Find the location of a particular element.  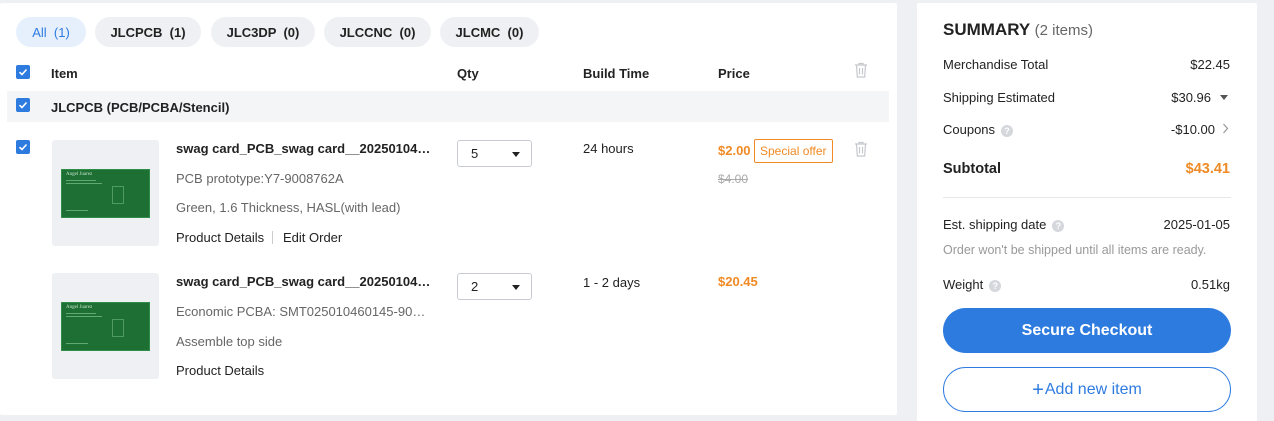

merchandise-total-label: Merchandise Total is located at coordinates (996, 64).